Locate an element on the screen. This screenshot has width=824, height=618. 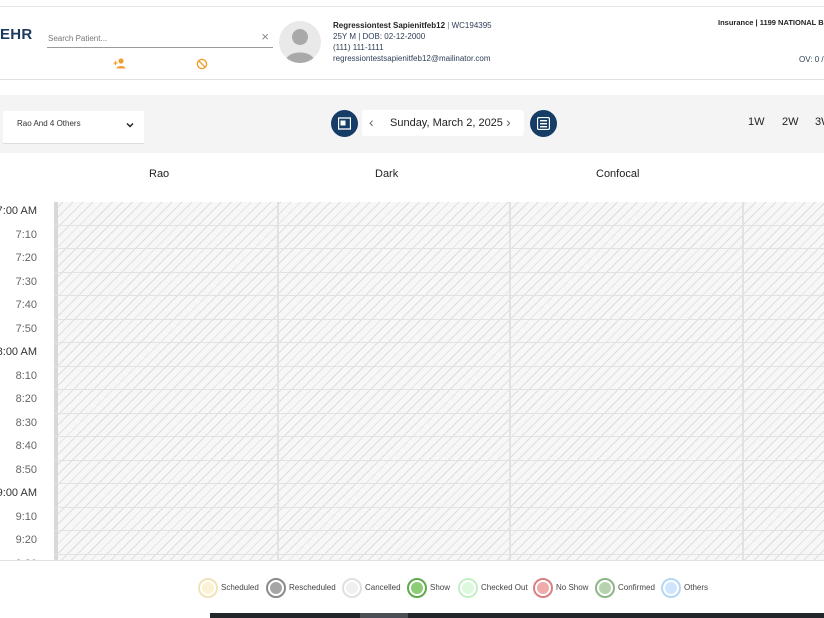
time-label: 7:20 is located at coordinates (26, 258).